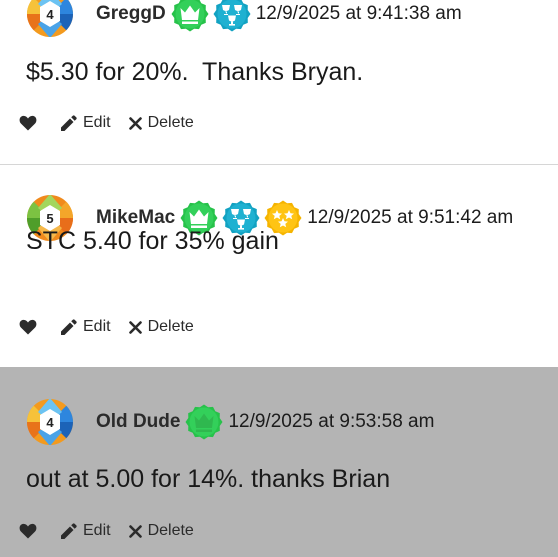 The height and width of the screenshot is (557, 558). I want to click on post-header: 4 Old Dude 12/9/2025 at 9:53:58 am, so click(230, 422).